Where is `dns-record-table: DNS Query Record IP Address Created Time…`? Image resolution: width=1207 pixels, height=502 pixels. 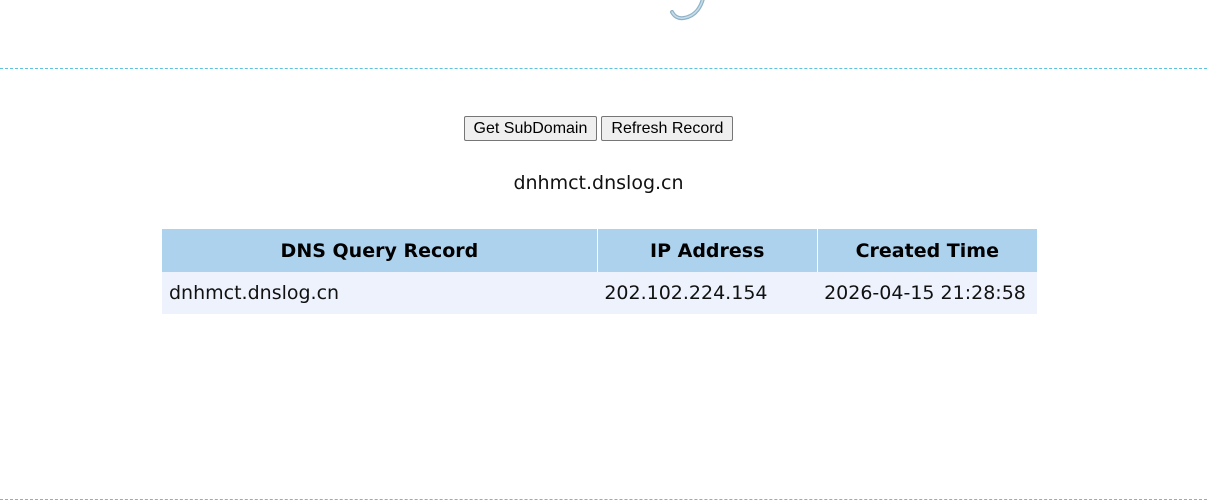 dns-record-table: DNS Query Record IP Address Created Time… is located at coordinates (599, 271).